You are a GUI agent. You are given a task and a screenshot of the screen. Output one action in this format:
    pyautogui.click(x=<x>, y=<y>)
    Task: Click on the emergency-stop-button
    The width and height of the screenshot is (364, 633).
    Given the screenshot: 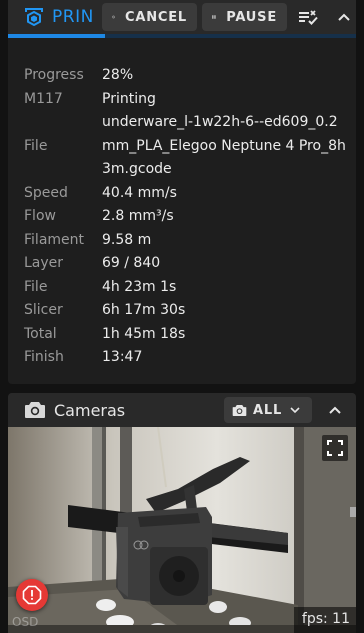 What is the action you would take?
    pyautogui.click(x=32, y=595)
    